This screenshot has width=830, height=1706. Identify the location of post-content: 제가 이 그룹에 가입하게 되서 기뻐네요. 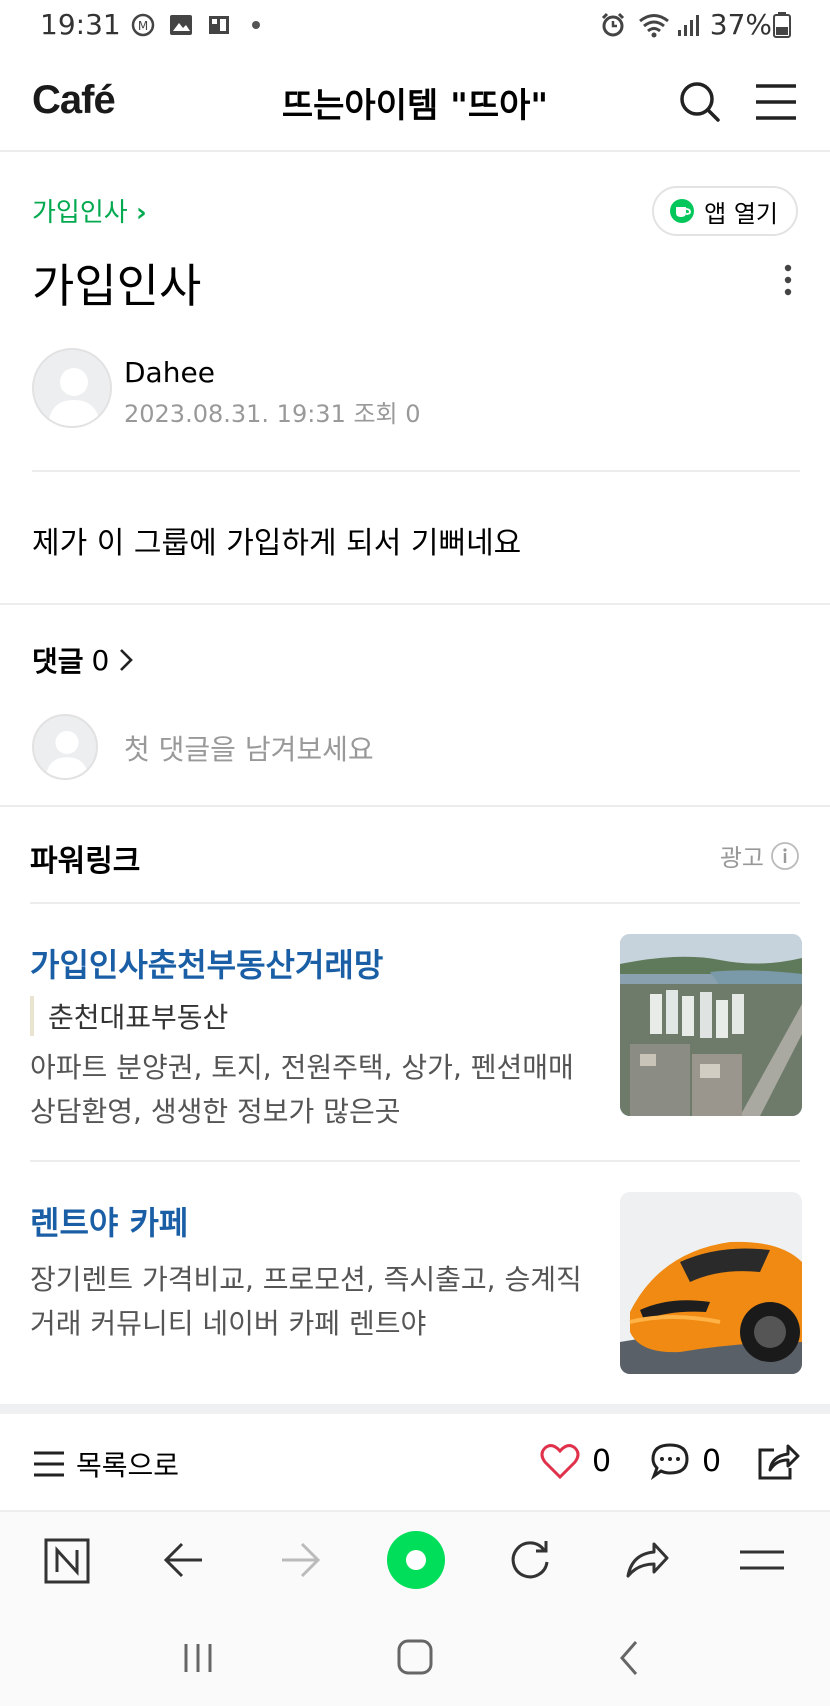
(277, 543).